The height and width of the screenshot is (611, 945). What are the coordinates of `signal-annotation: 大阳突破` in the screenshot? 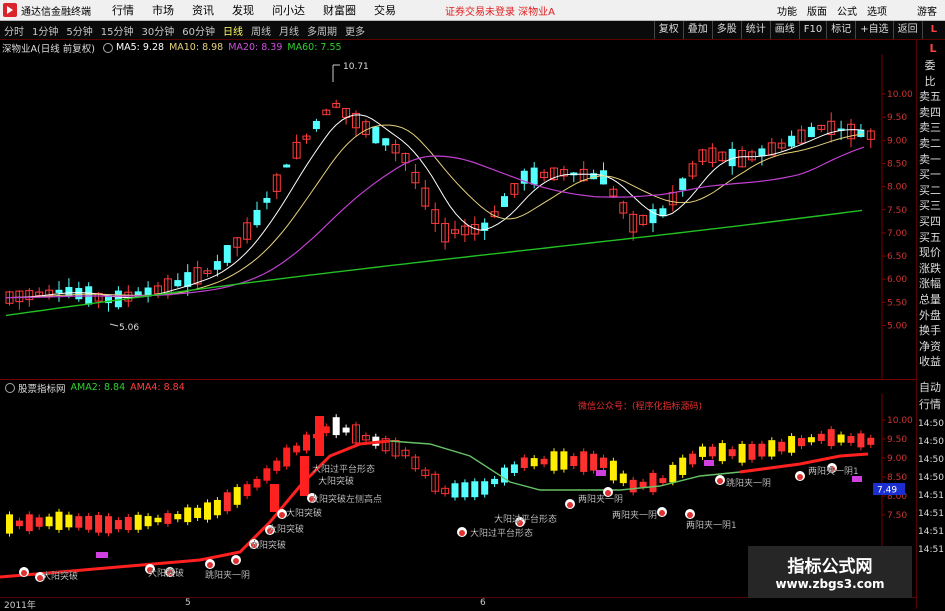 It's located at (60, 576).